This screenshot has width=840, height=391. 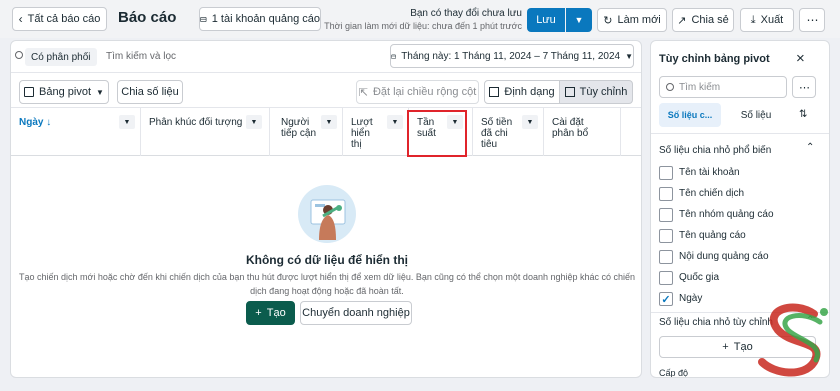 What do you see at coordinates (715, 150) in the screenshot?
I see `section-common-breakdowns: Số liệu chia nhỏ phổ biến` at bounding box center [715, 150].